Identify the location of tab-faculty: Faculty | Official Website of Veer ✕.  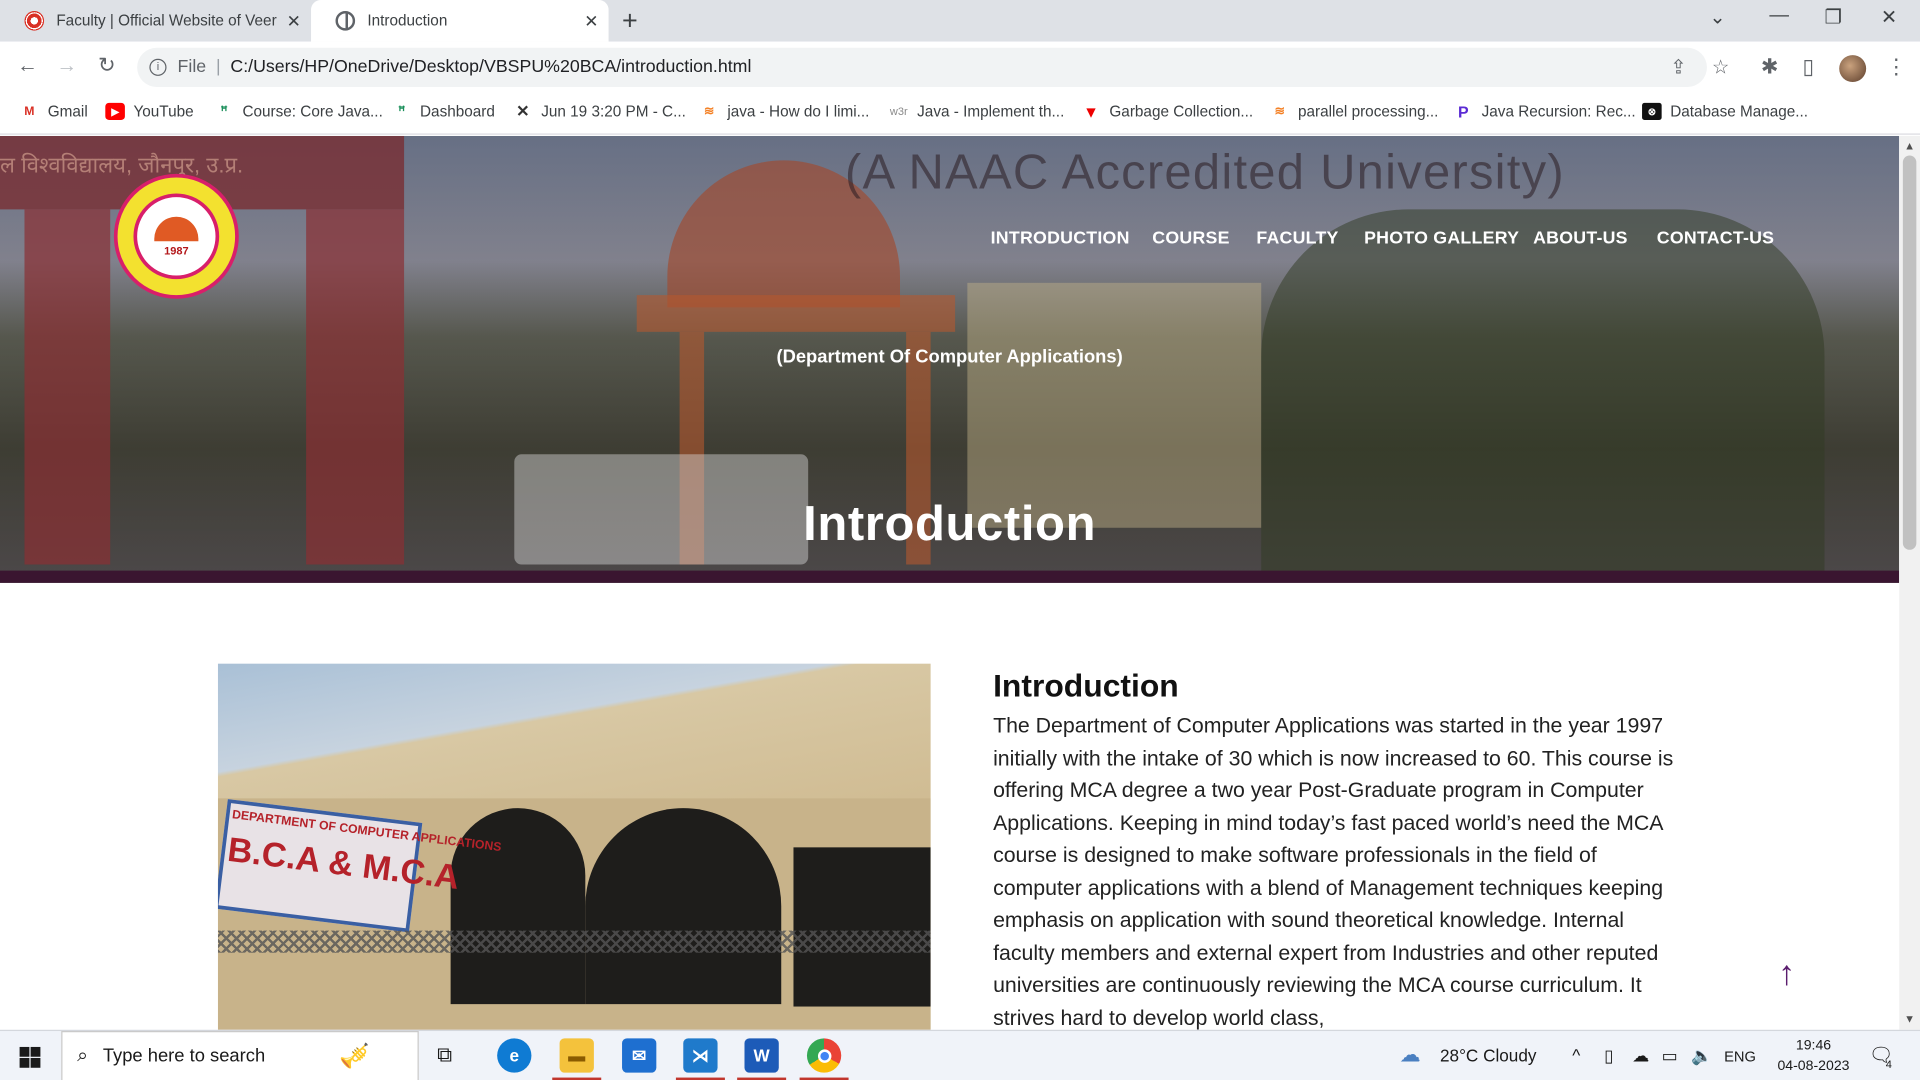
(155, 21).